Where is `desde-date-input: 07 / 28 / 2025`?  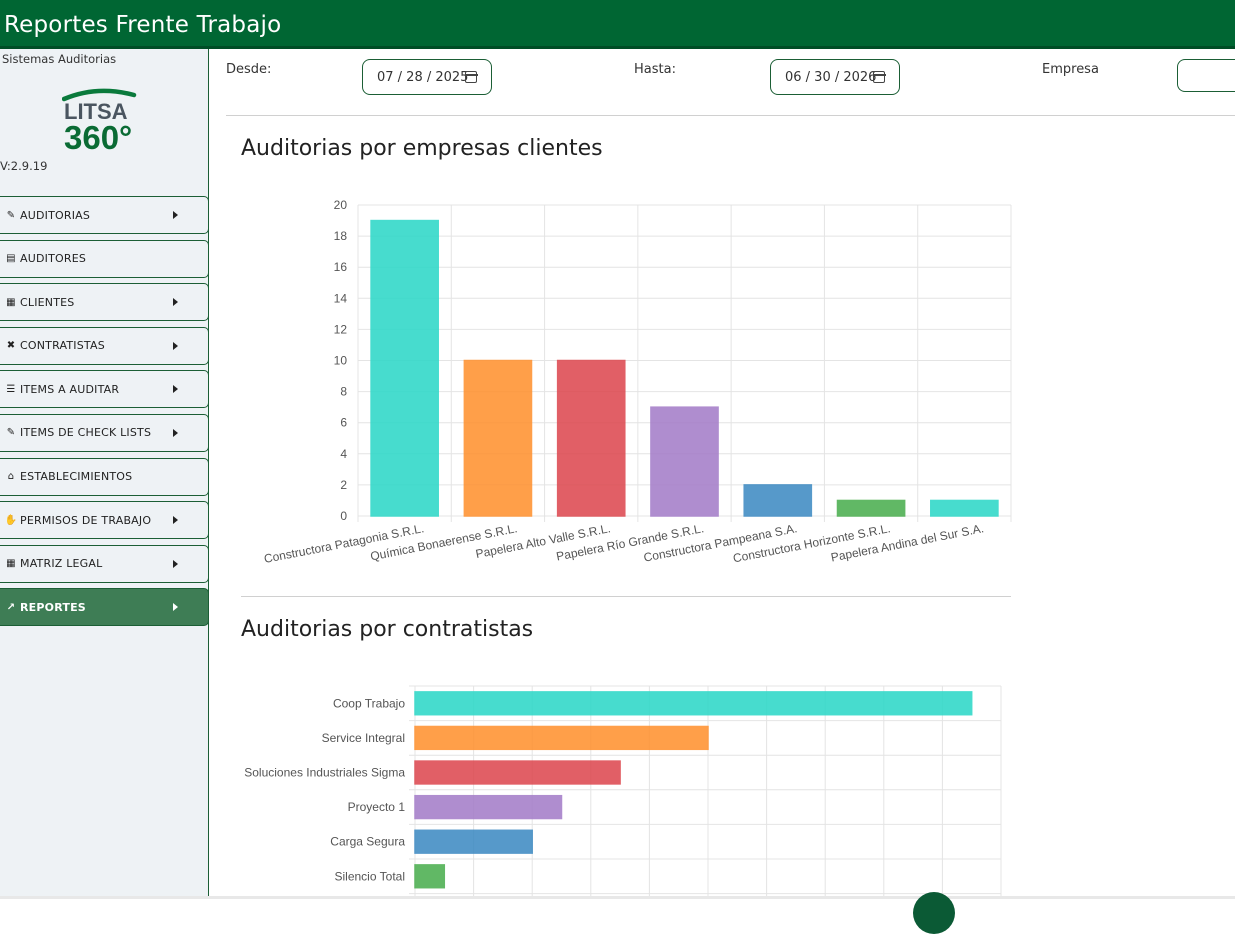
desde-date-input: 07 / 28 / 2025 is located at coordinates (427, 77).